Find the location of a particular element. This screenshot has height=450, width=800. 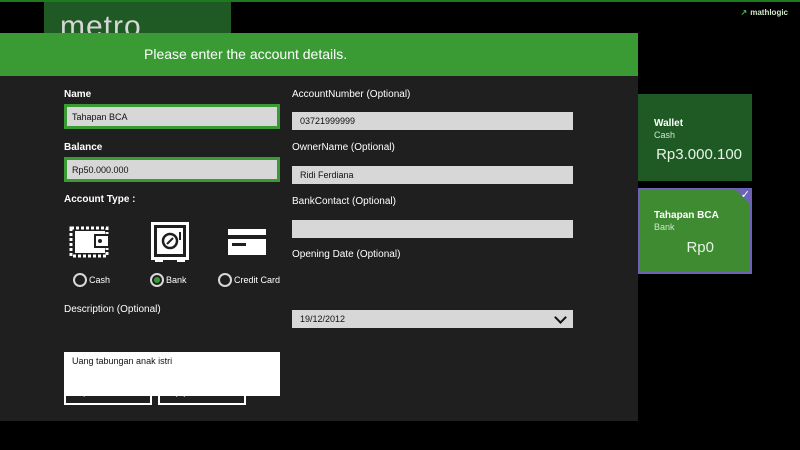

name-label: Name is located at coordinates (78, 94).